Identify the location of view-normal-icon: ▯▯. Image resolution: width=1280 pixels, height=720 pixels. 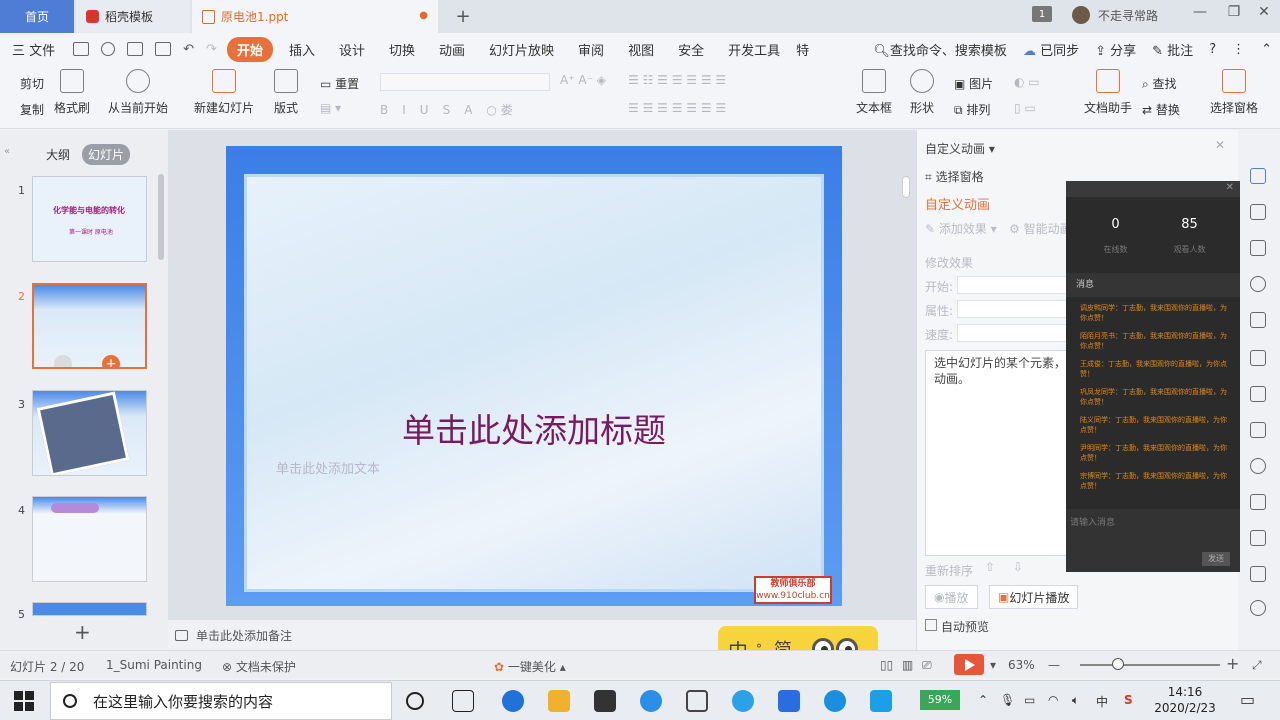
(886, 665).